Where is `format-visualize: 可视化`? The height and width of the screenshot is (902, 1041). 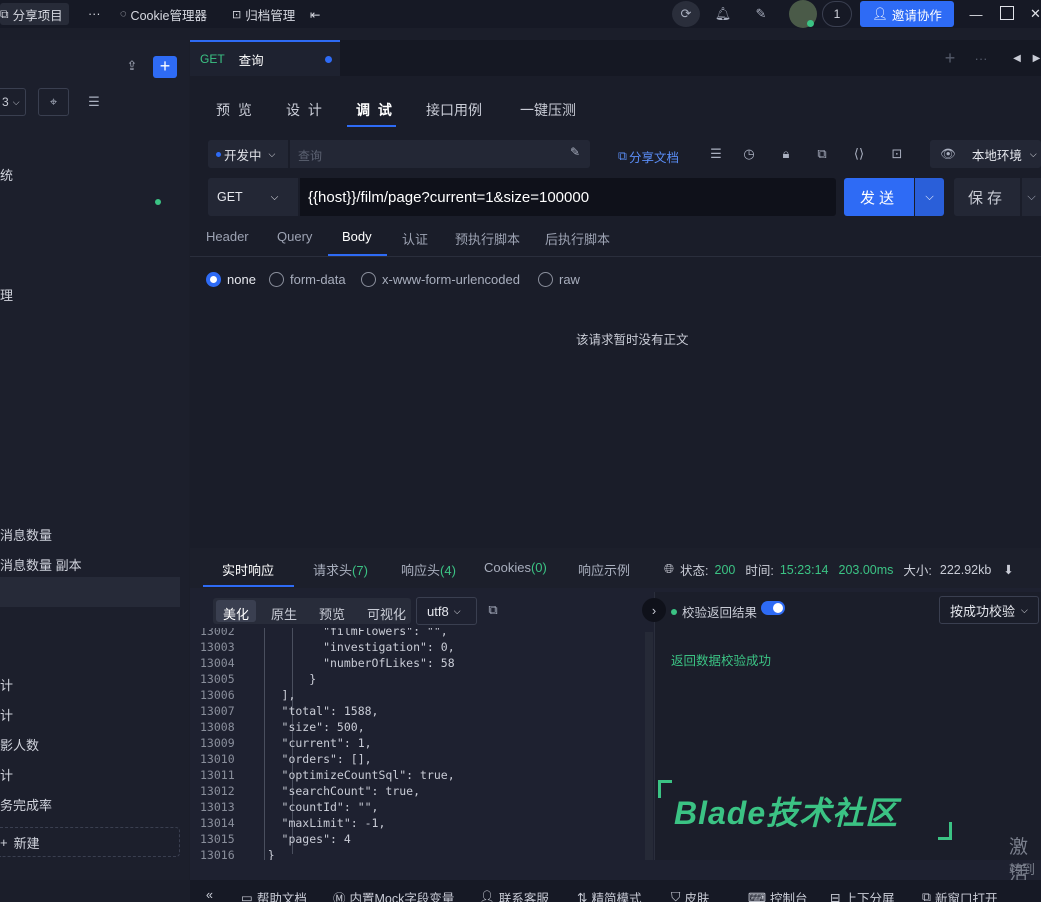 format-visualize: 可视化 is located at coordinates (386, 613).